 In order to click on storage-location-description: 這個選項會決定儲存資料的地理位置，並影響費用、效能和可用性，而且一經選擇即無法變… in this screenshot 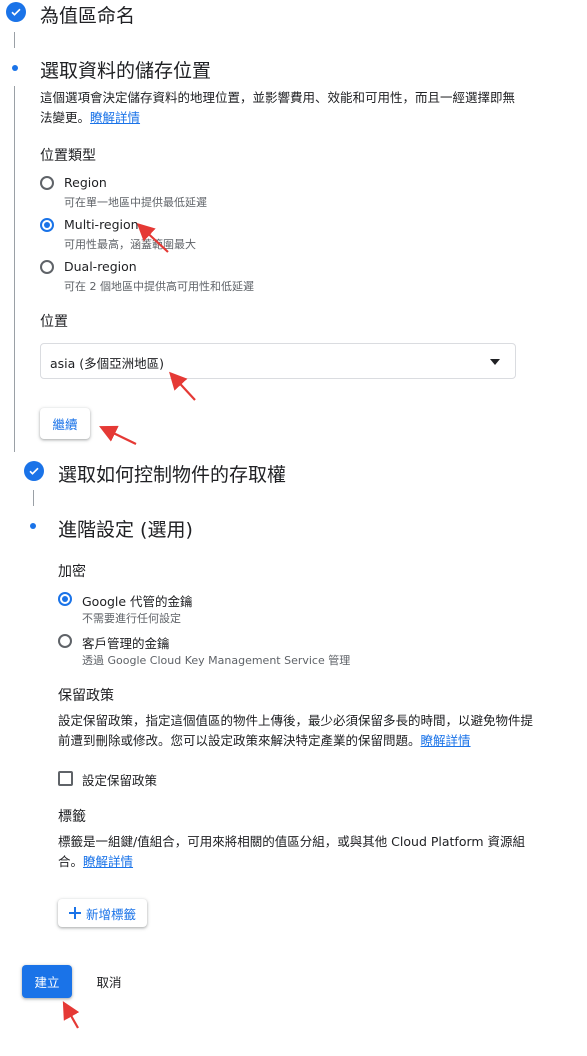, I will do `click(280, 108)`.